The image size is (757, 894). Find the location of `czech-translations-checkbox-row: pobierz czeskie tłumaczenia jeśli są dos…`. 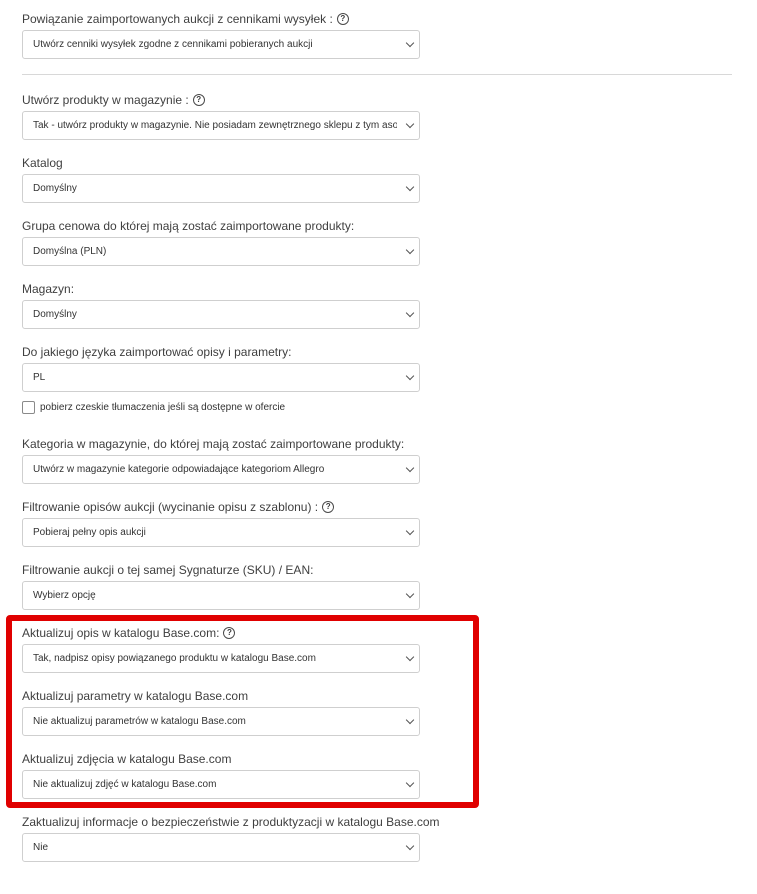

czech-translations-checkbox-row: pobierz czeskie tłumaczenia jeśli są dos… is located at coordinates (153, 407).